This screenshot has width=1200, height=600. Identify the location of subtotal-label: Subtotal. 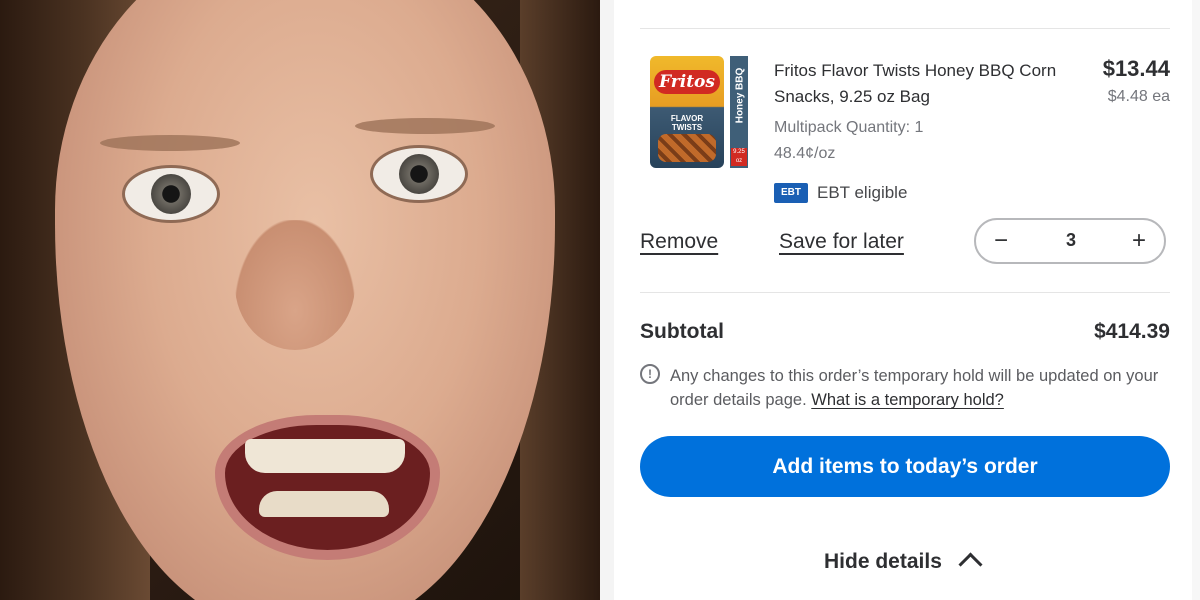
(682, 331).